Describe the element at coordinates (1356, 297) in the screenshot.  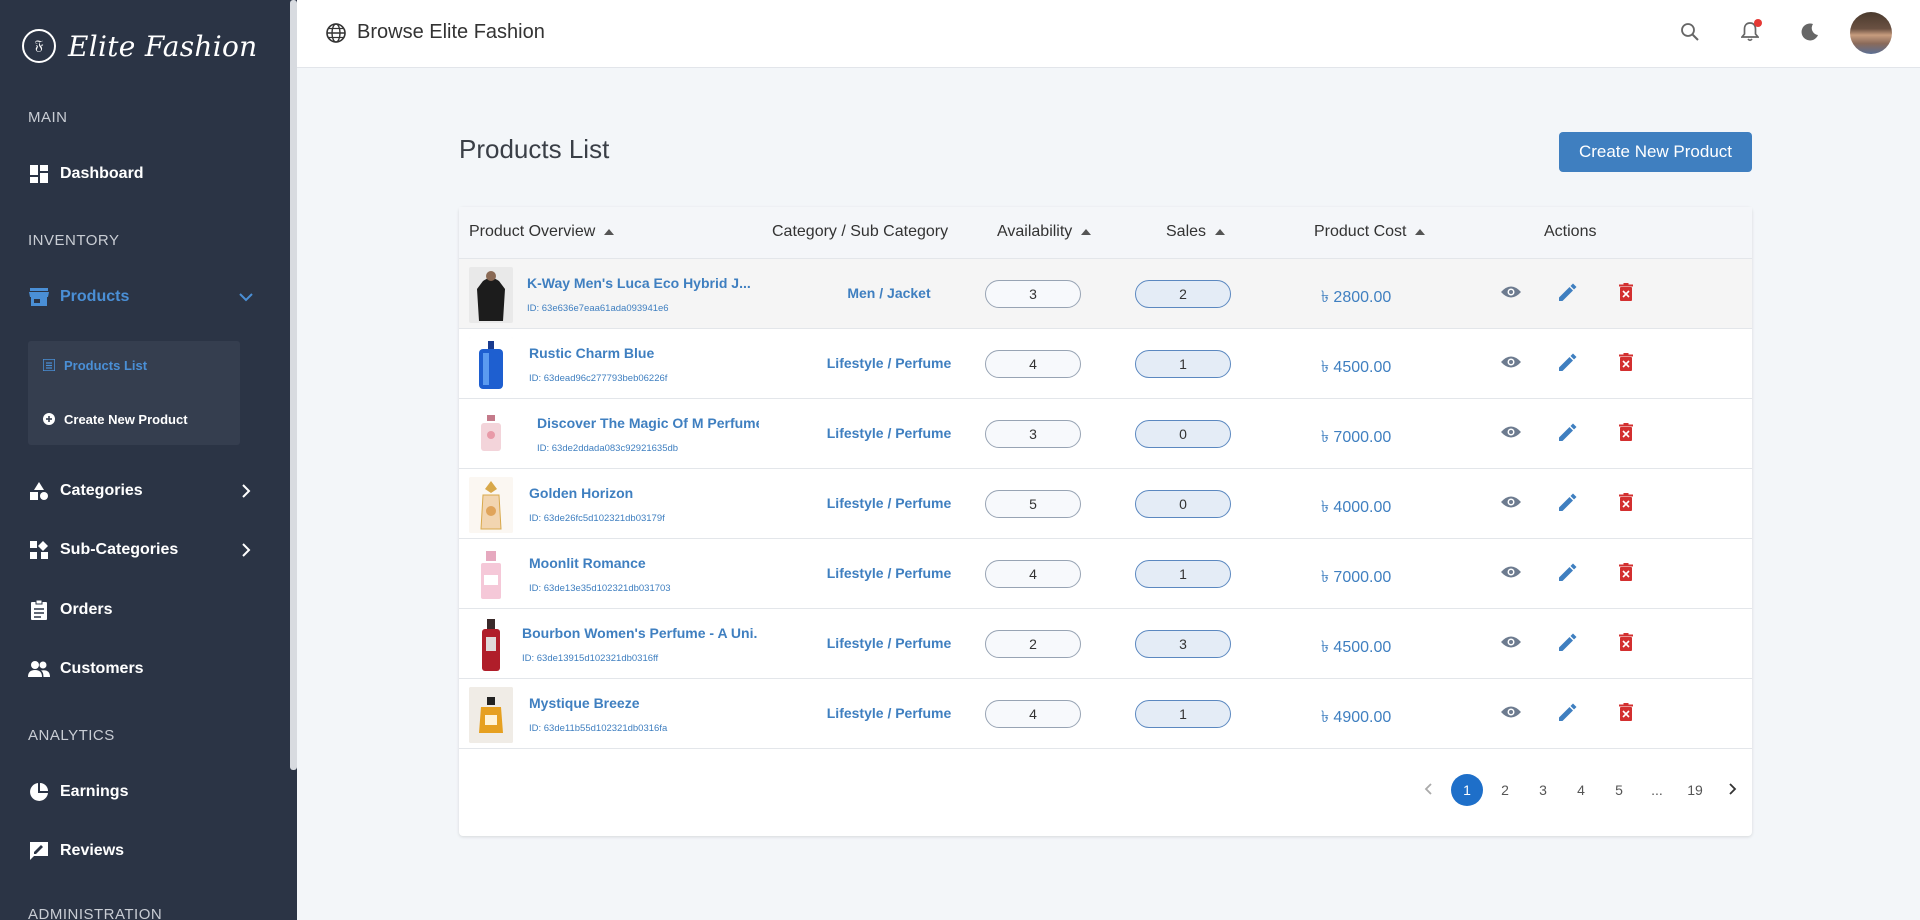
I see `product-cost: ৳ 2800.00` at that location.